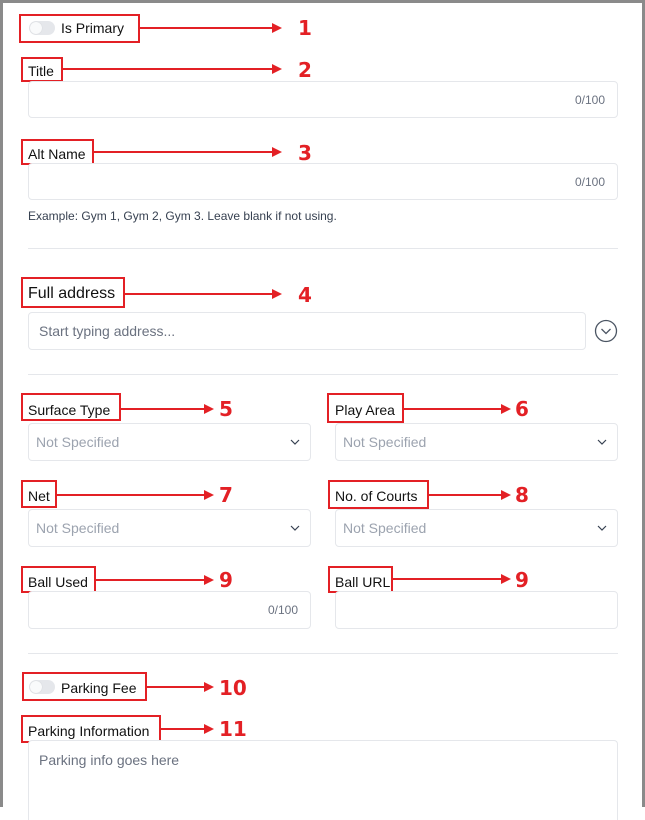  What do you see at coordinates (233, 688) in the screenshot?
I see `annotation-number-10: 10` at bounding box center [233, 688].